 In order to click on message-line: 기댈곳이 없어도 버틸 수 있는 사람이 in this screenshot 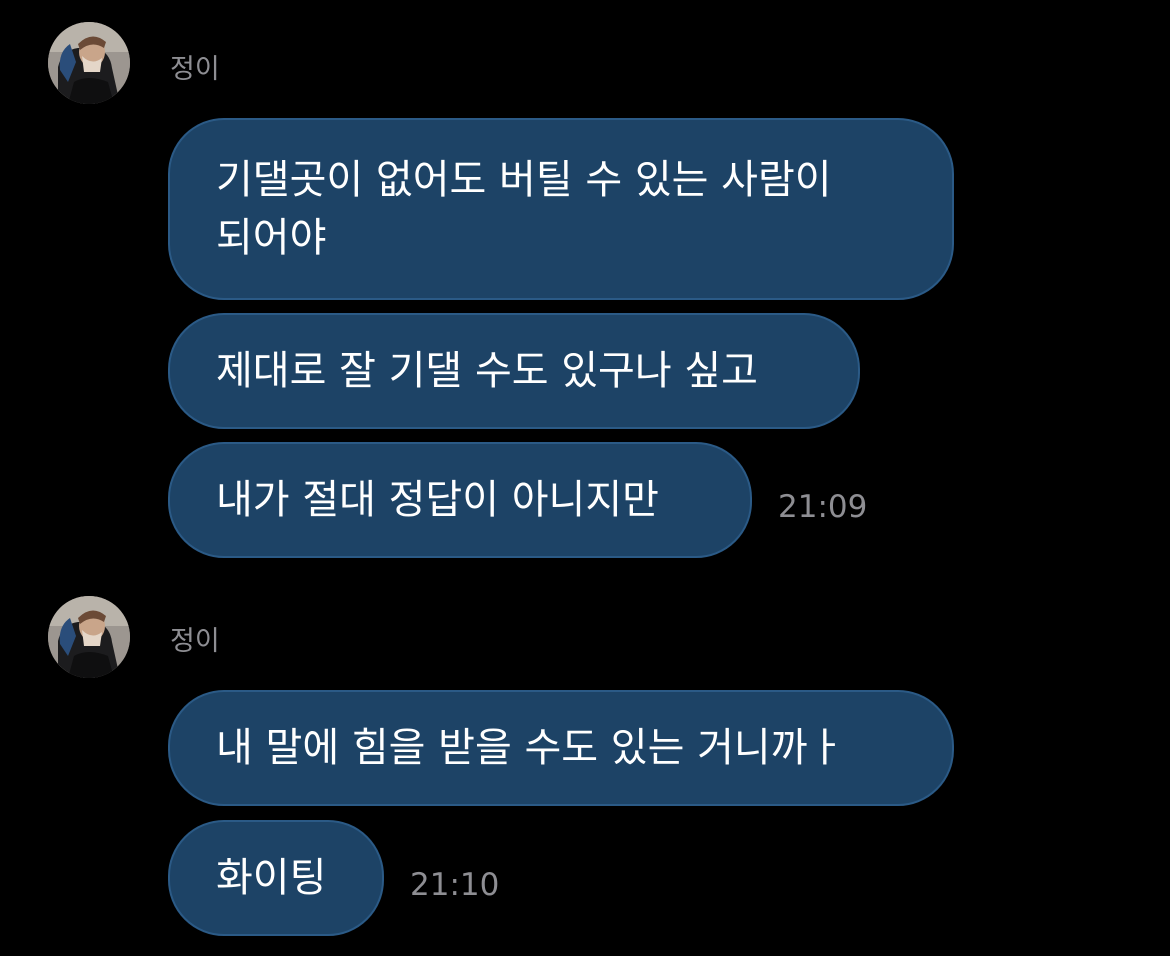, I will do `click(524, 180)`.